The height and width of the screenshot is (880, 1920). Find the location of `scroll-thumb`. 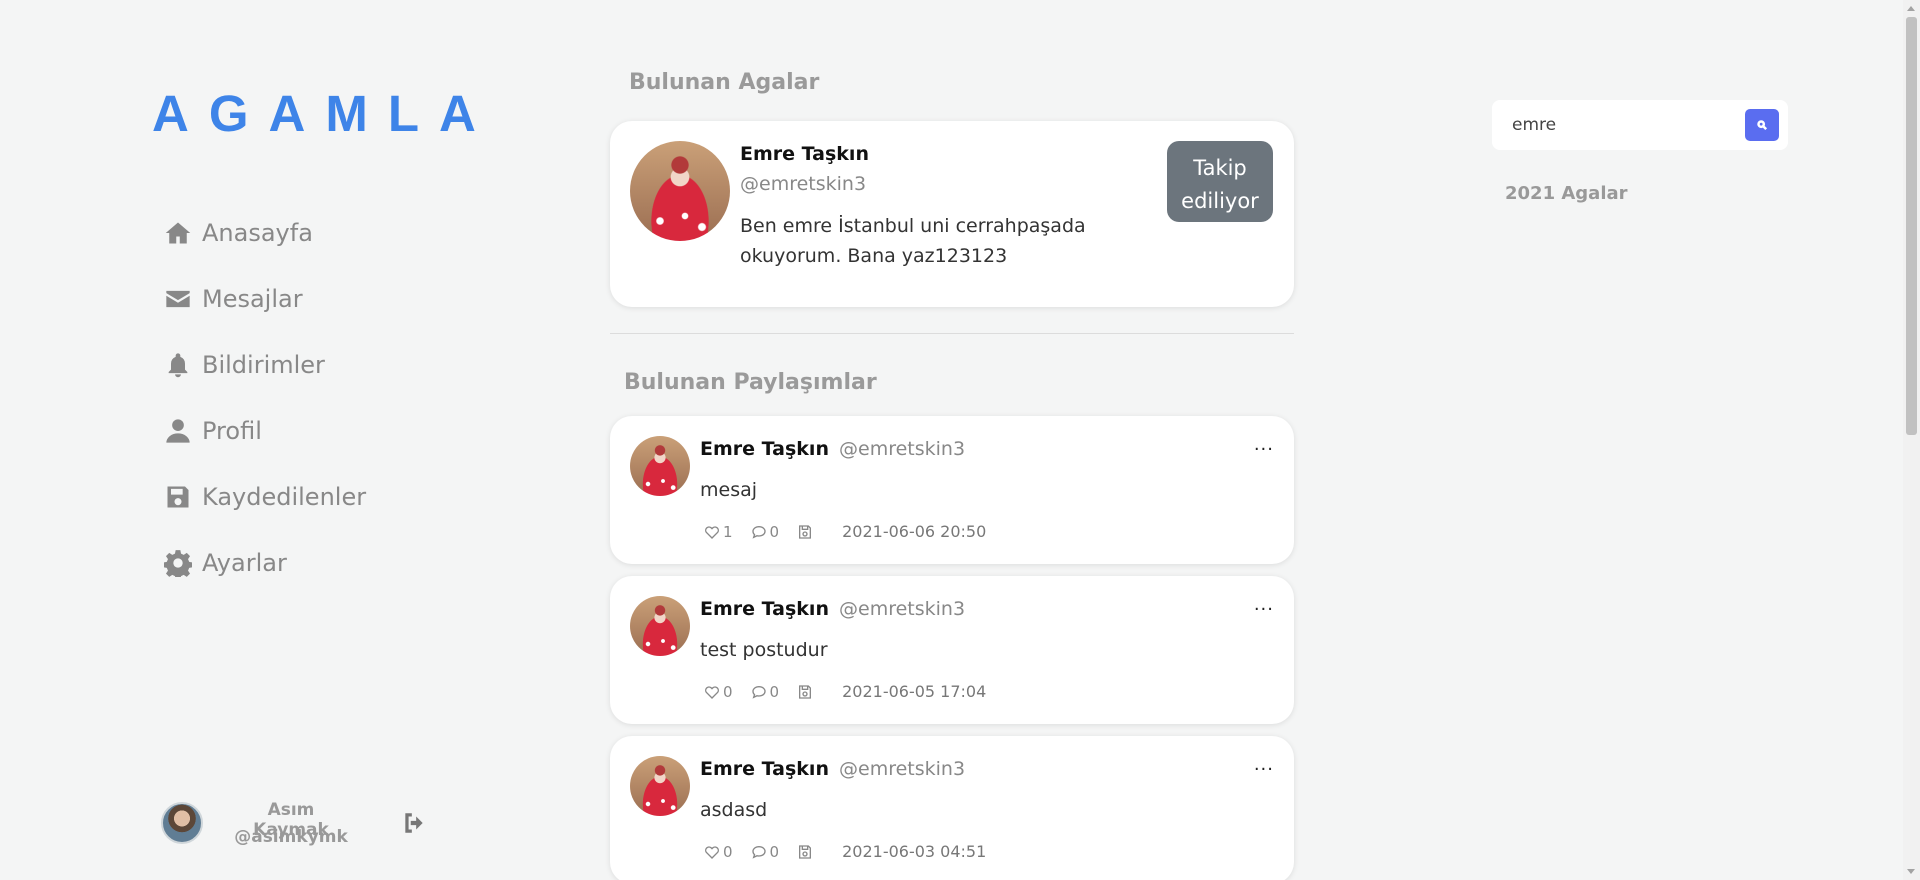

scroll-thumb is located at coordinates (1911, 226).